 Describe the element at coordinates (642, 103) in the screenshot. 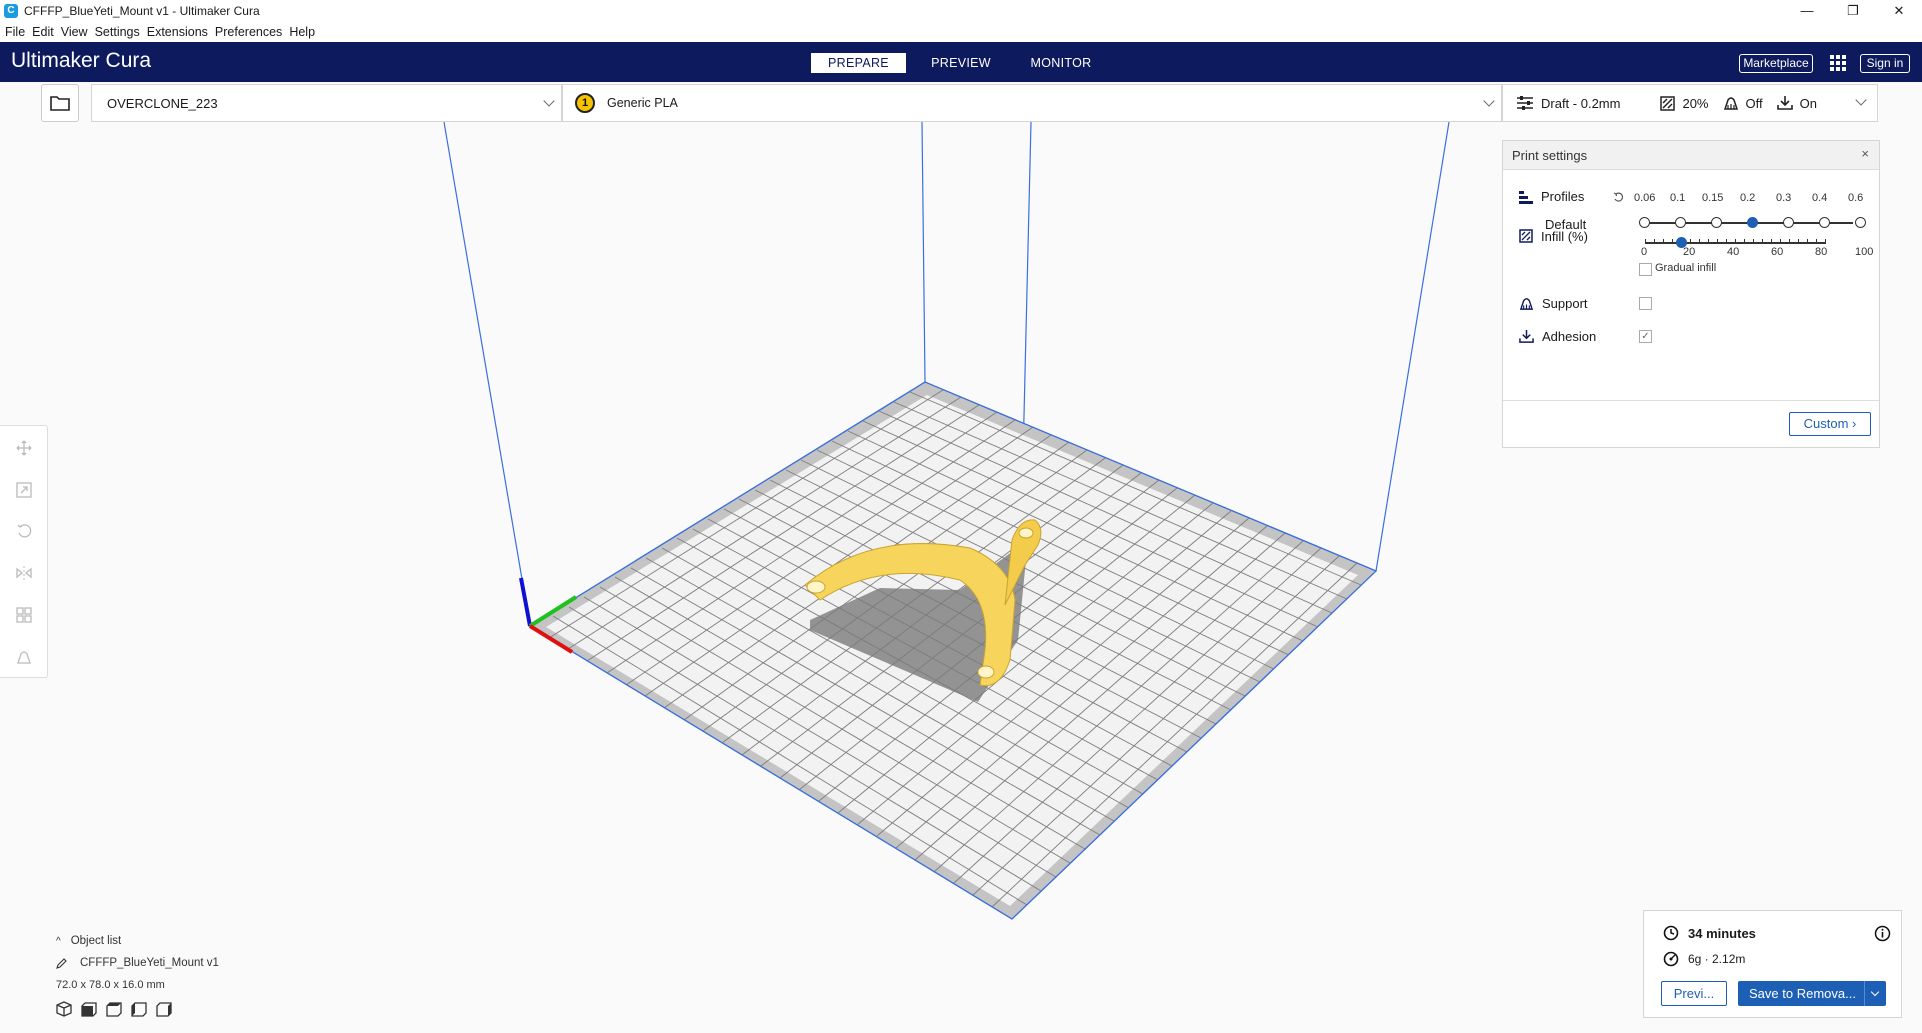

I see `material-name: Generic PLA` at that location.